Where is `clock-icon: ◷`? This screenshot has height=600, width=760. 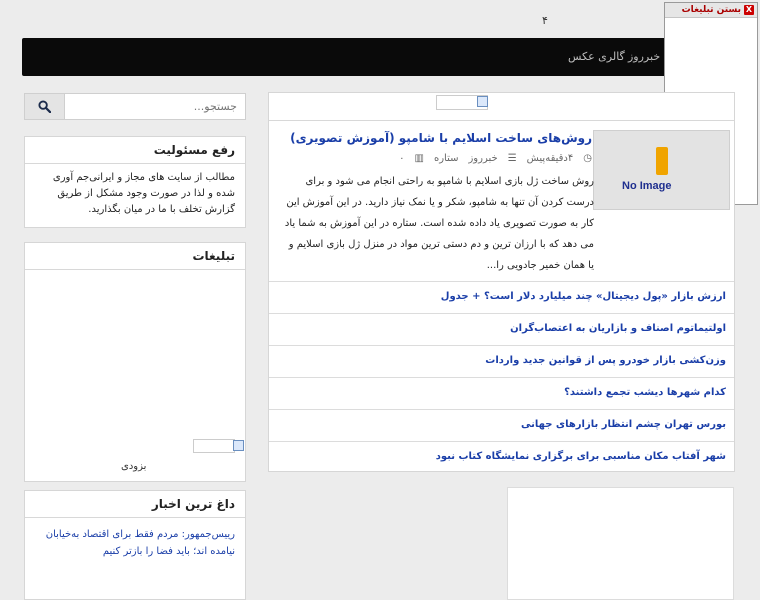 clock-icon: ◷ is located at coordinates (587, 158).